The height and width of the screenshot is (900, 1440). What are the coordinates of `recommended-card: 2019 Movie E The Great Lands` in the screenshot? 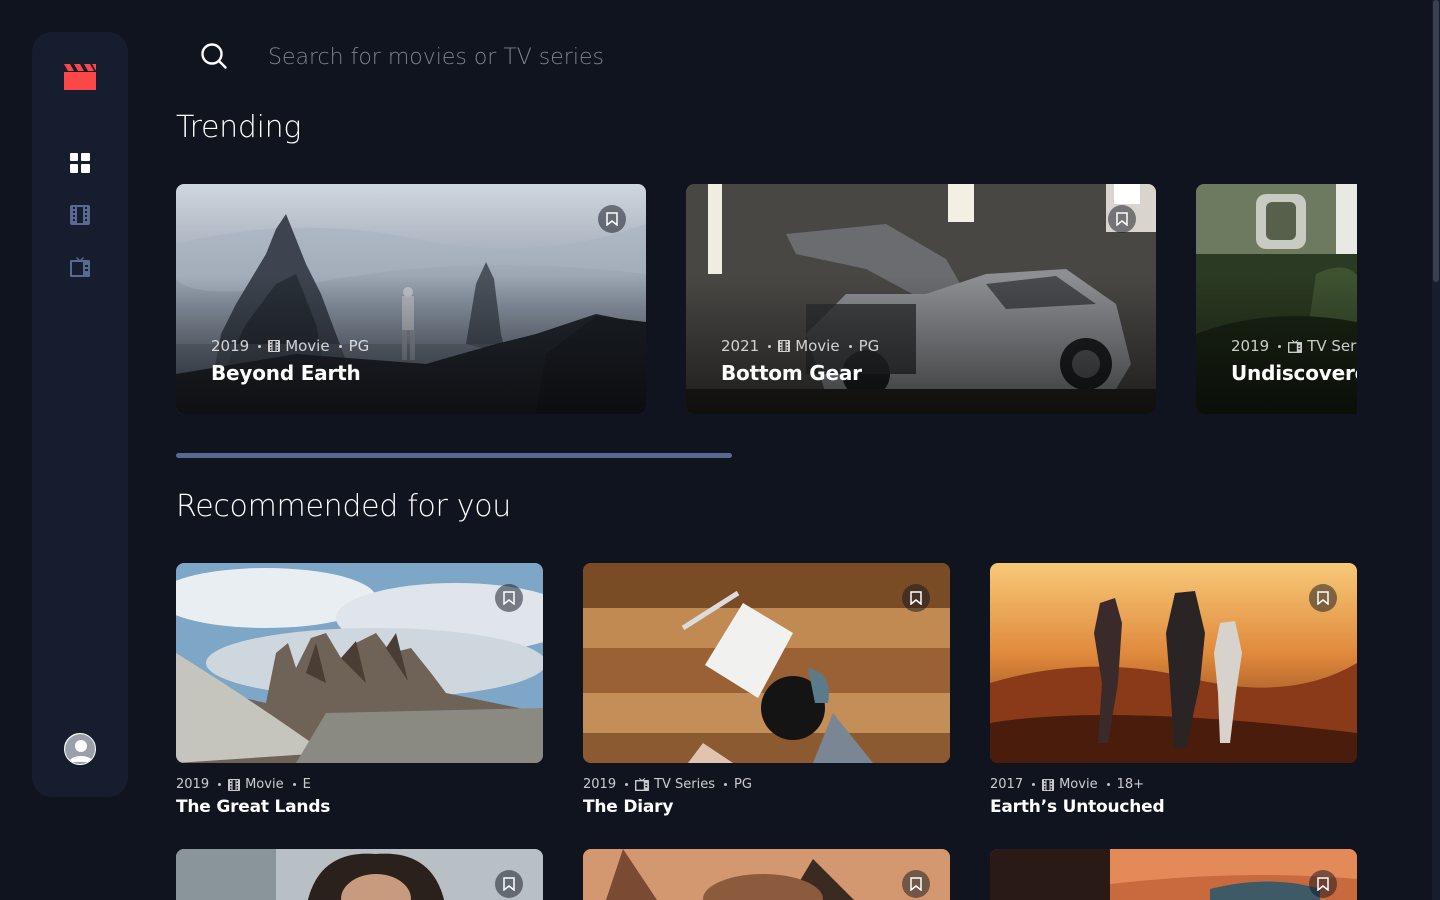 It's located at (359, 690).